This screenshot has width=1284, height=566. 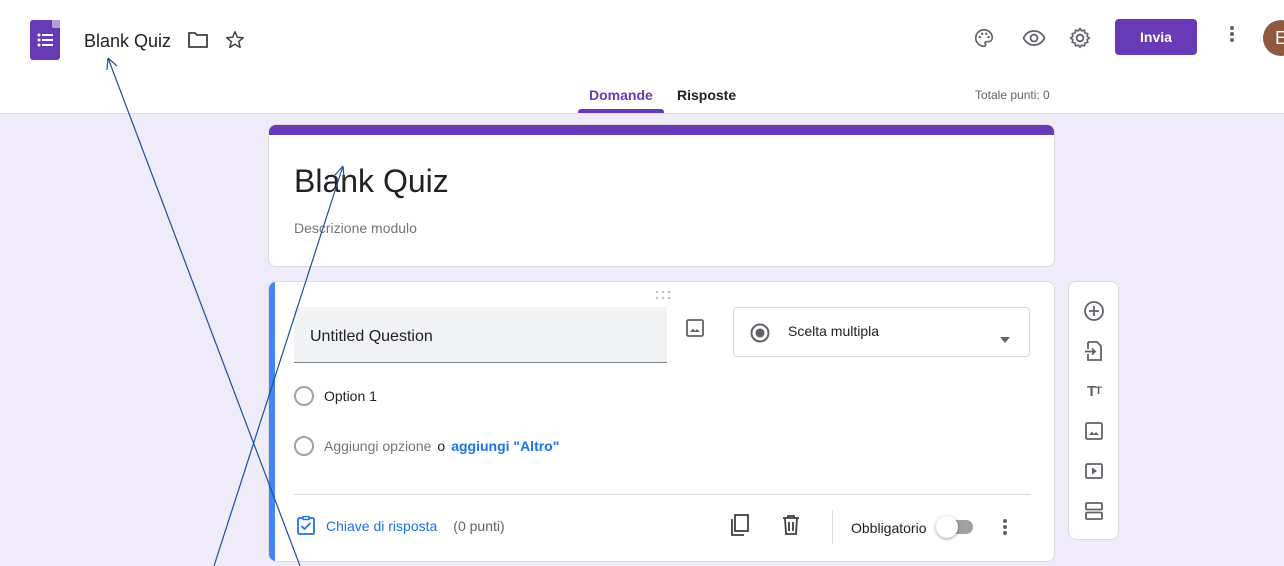 I want to click on answer-key-button: Chiave di risposta (0 punti), so click(x=400, y=526).